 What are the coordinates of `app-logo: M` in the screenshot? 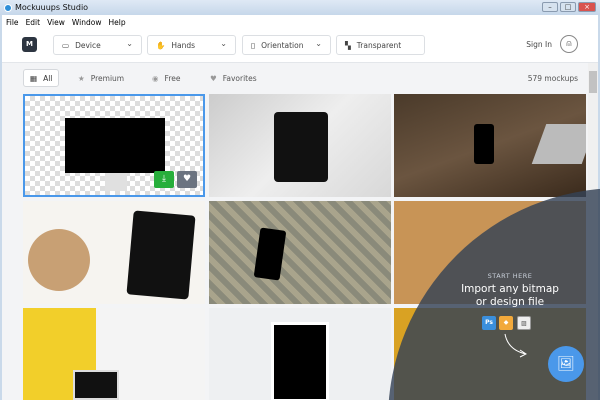 It's located at (29, 44).